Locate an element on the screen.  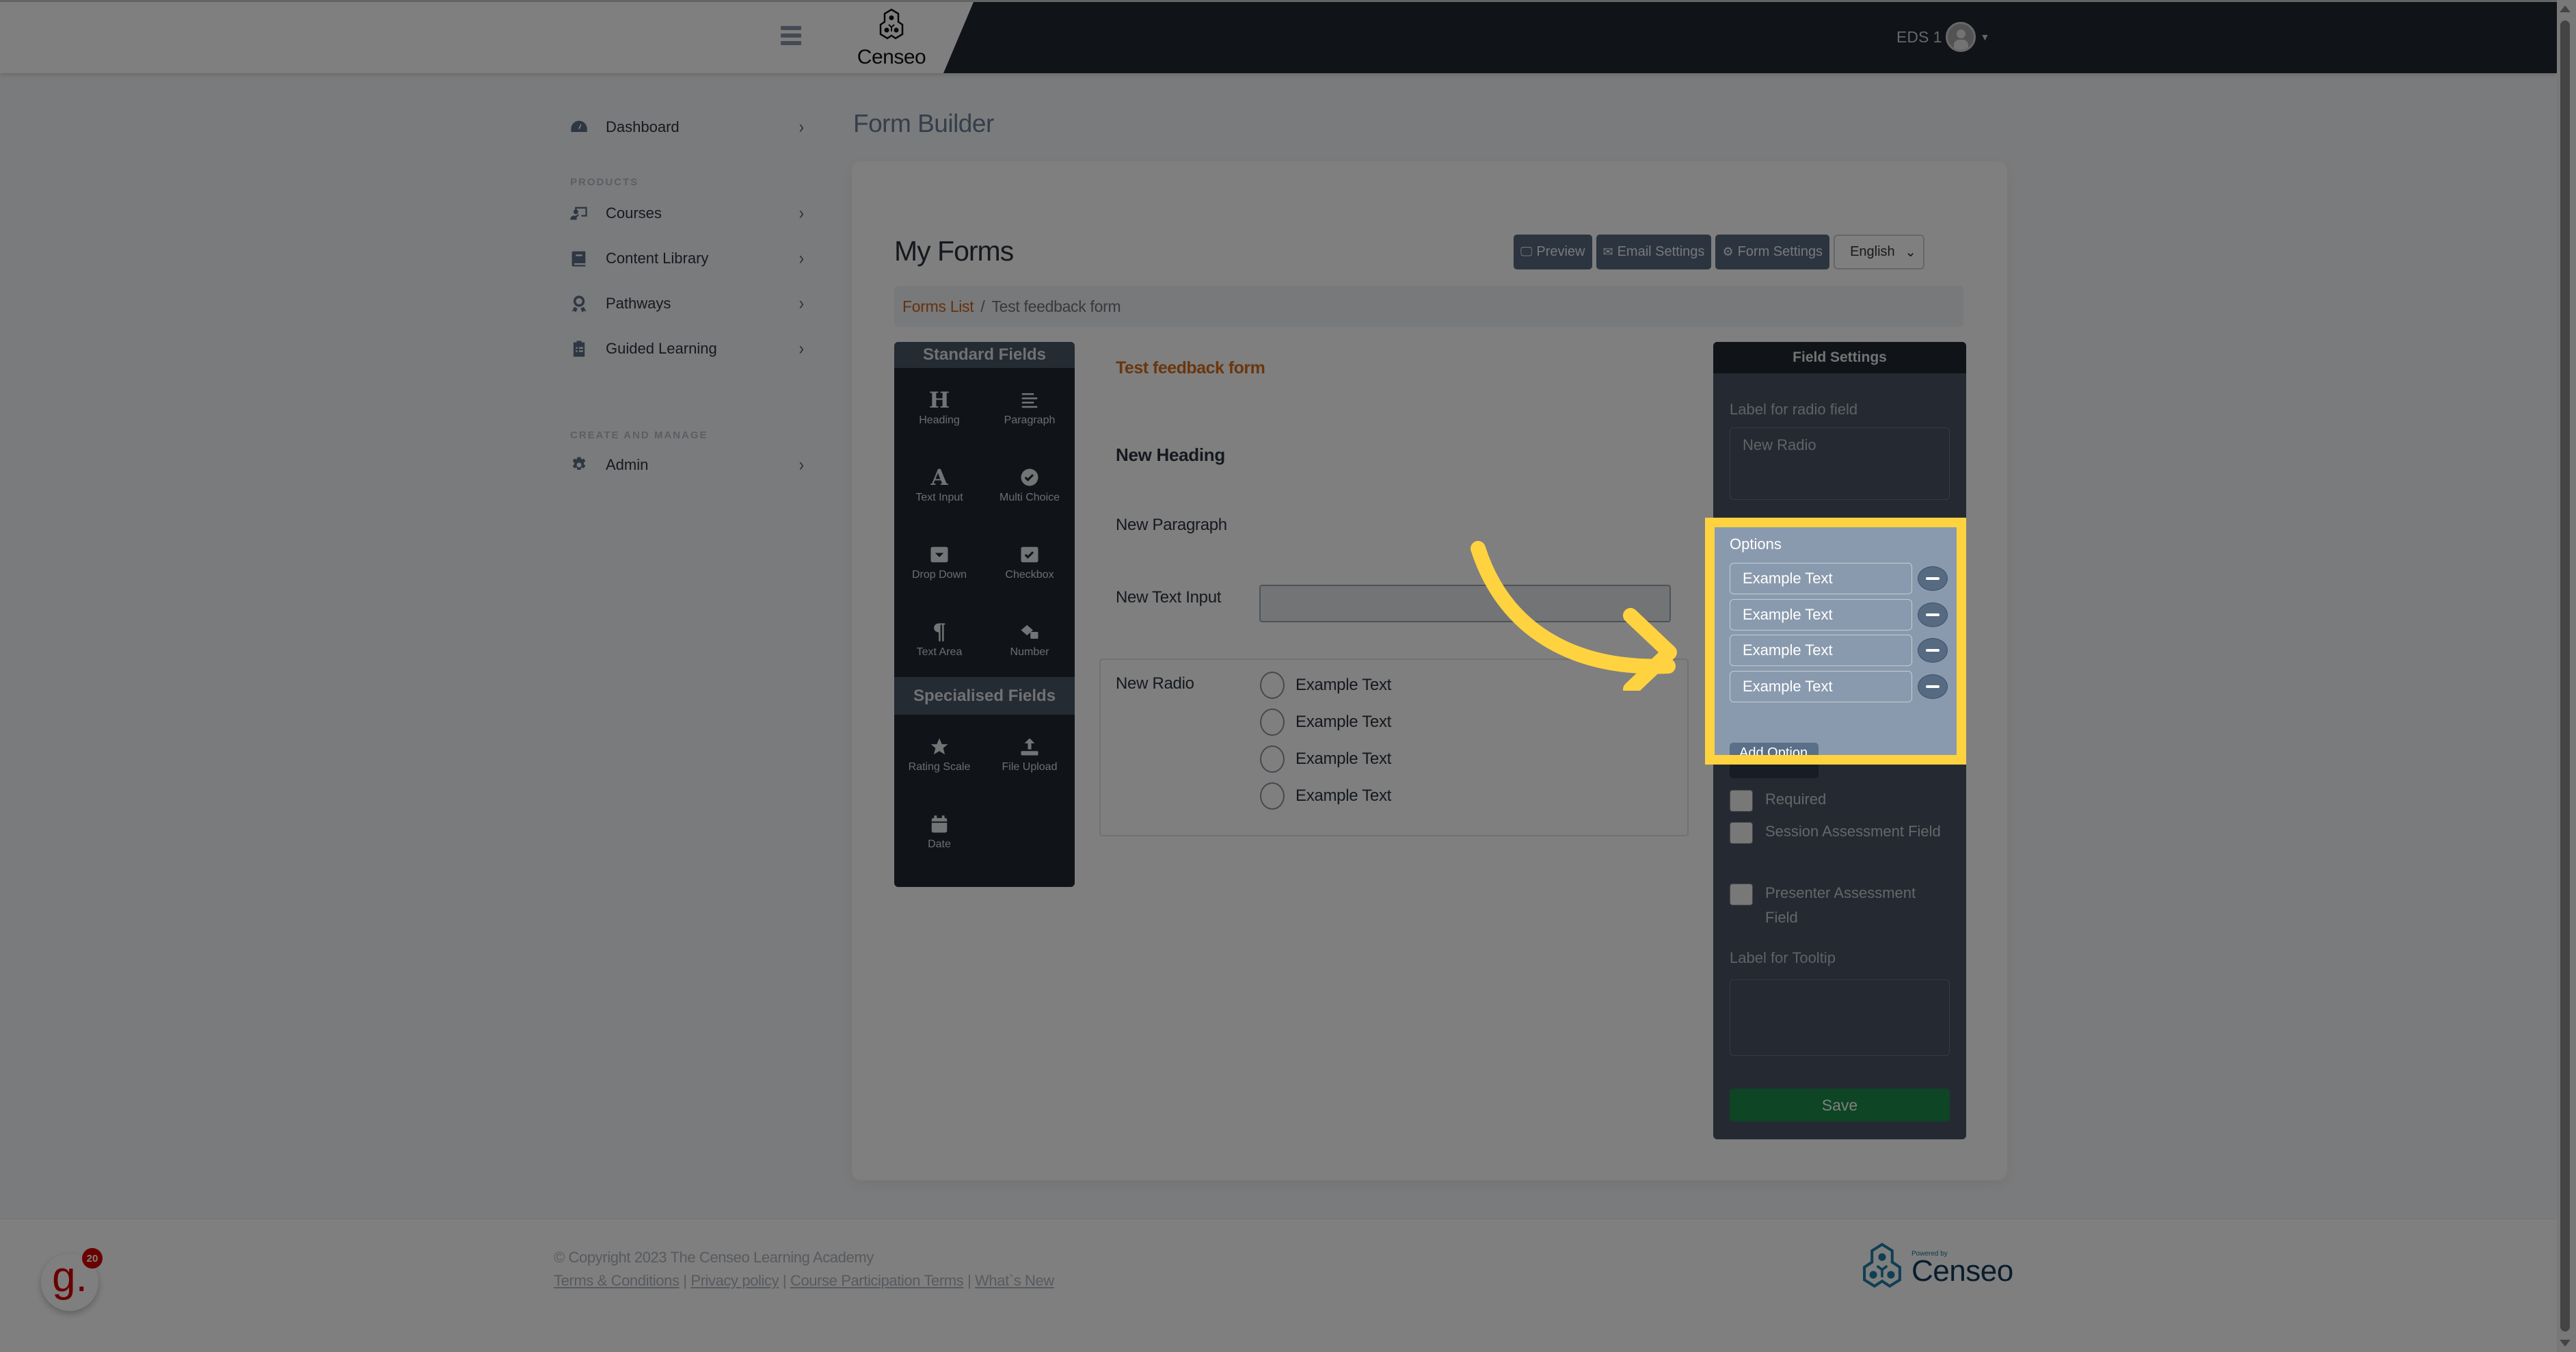
palette-item-text-input: A Text Input is located at coordinates (939, 483).